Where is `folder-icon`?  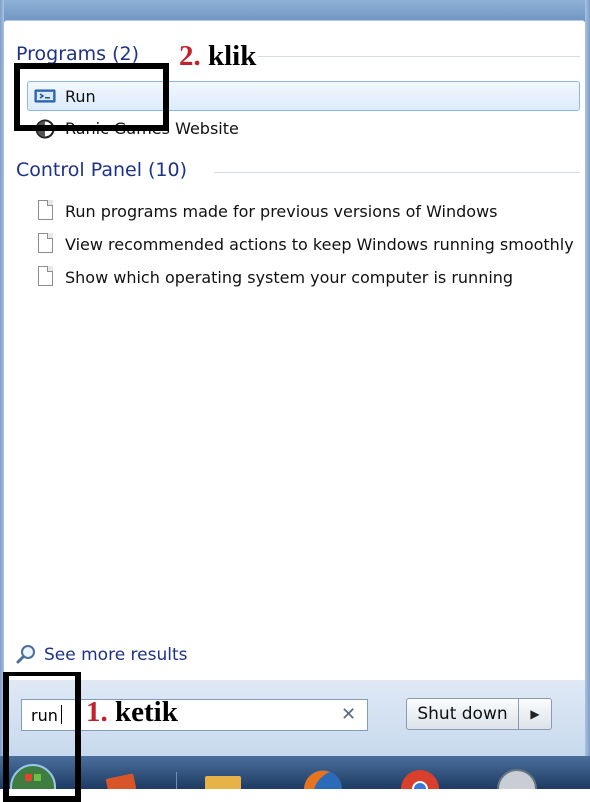
folder-icon is located at coordinates (223, 782).